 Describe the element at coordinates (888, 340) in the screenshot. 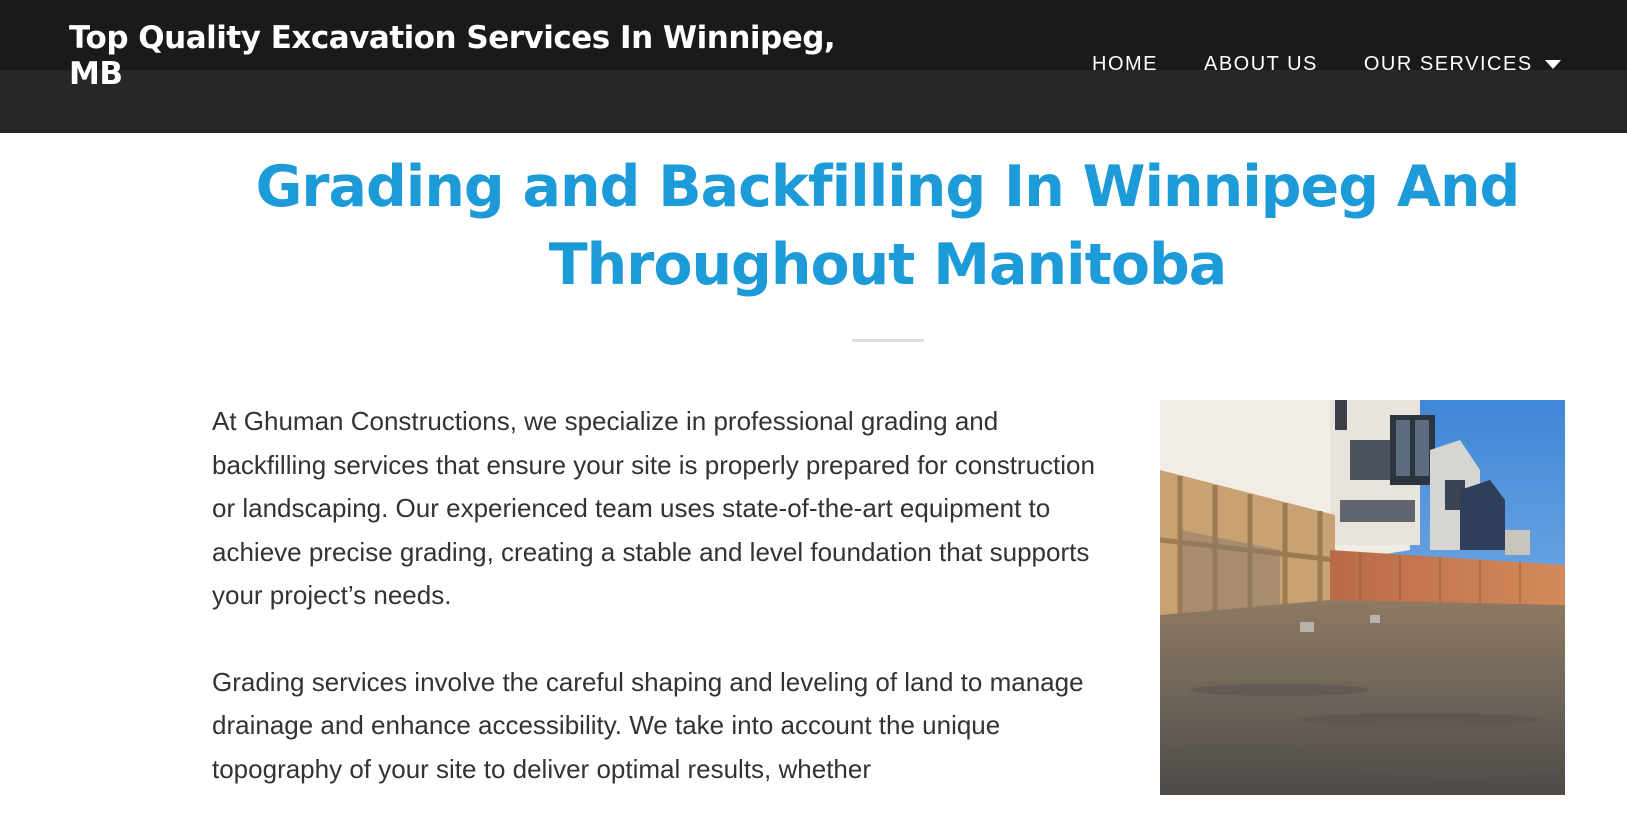

I see `heading-divider` at that location.